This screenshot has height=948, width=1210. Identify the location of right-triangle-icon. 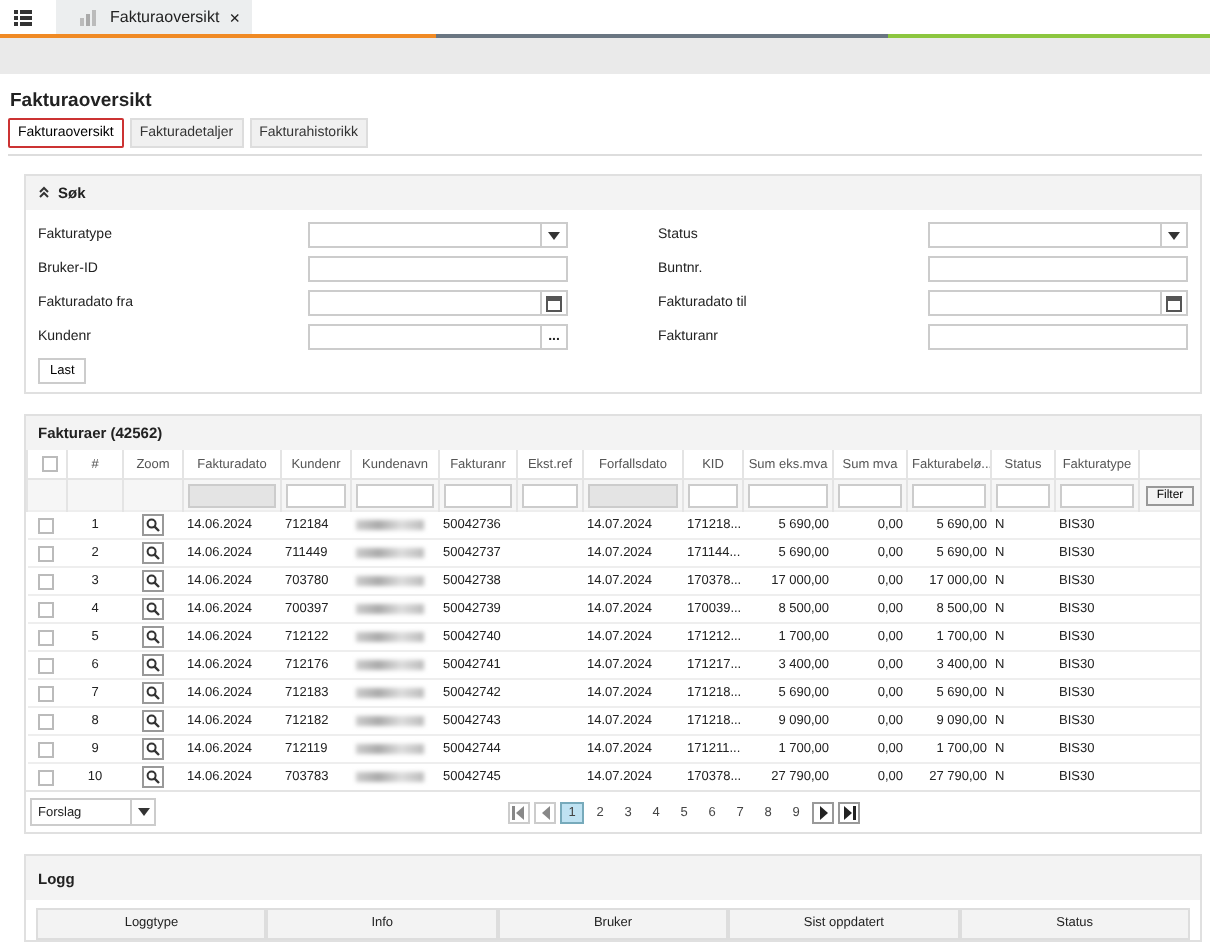
(823, 812).